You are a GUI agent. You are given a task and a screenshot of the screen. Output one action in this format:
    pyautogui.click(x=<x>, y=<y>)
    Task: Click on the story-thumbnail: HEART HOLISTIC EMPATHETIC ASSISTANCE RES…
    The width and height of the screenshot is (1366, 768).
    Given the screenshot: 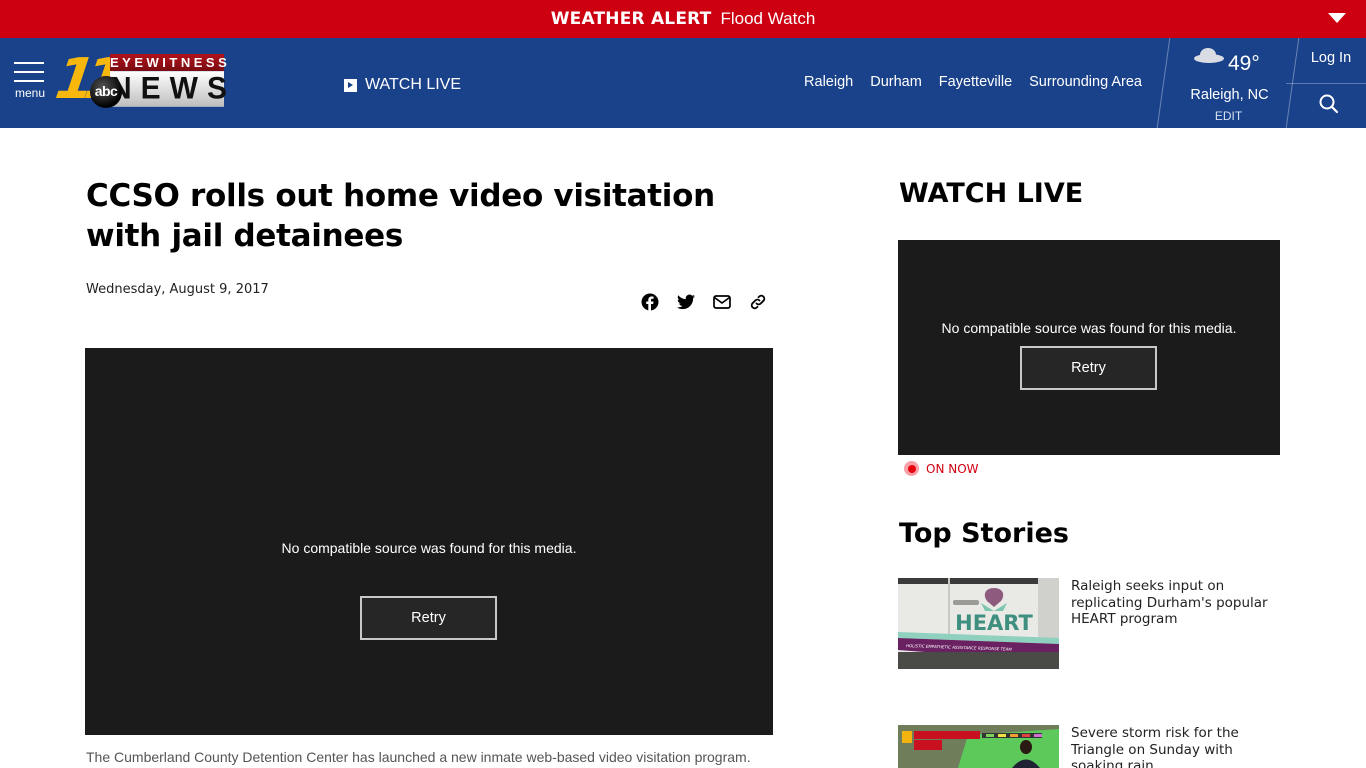 What is the action you would take?
    pyautogui.click(x=978, y=623)
    